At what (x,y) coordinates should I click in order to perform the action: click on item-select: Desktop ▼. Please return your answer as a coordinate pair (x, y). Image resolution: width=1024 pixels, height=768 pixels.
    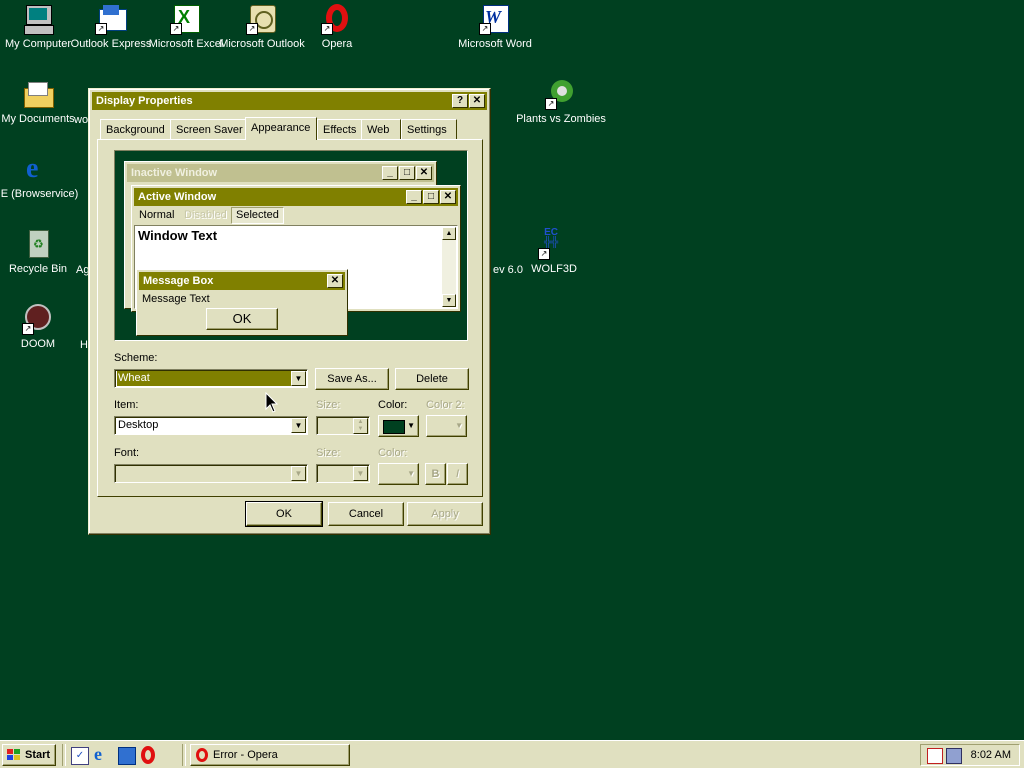
    Looking at the image, I should click on (211, 425).